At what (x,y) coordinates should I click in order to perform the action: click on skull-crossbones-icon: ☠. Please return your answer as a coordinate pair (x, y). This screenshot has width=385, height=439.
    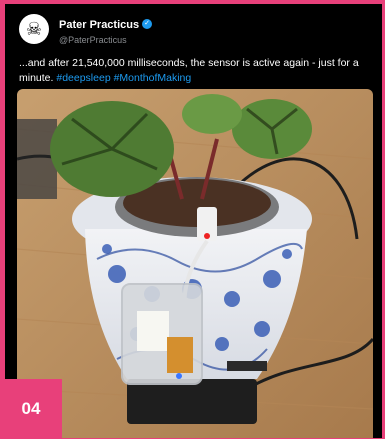
    Looking at the image, I should click on (34, 29).